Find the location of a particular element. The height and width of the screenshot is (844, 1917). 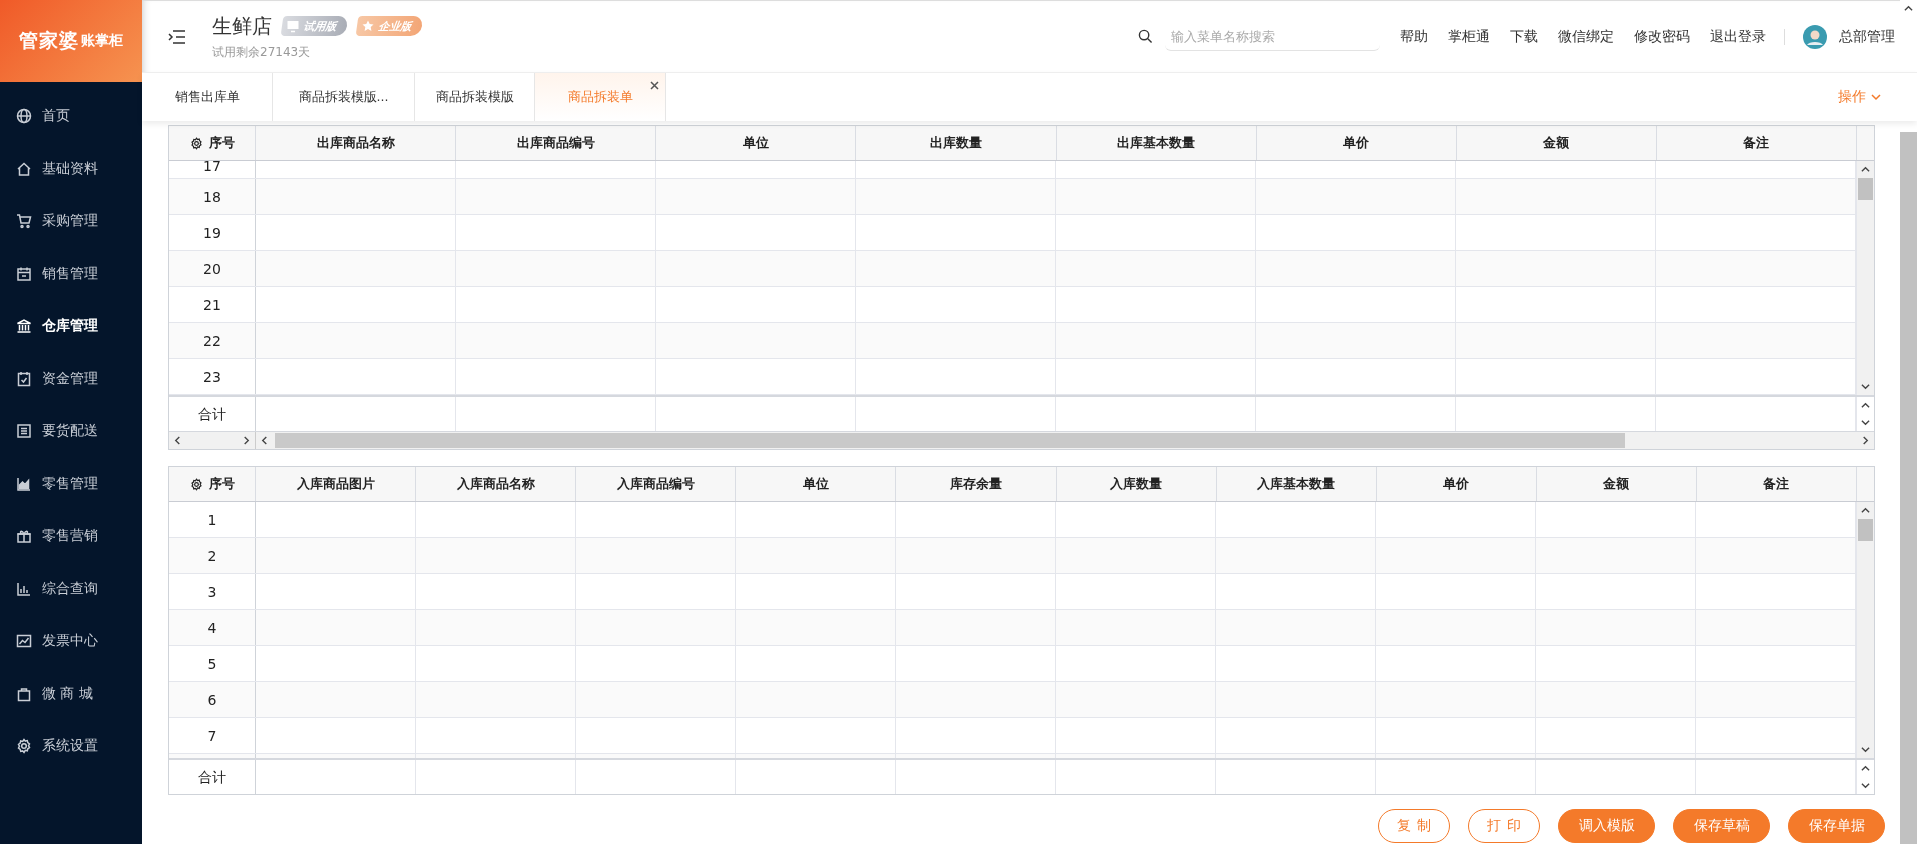

search-icon is located at coordinates (1145, 36).